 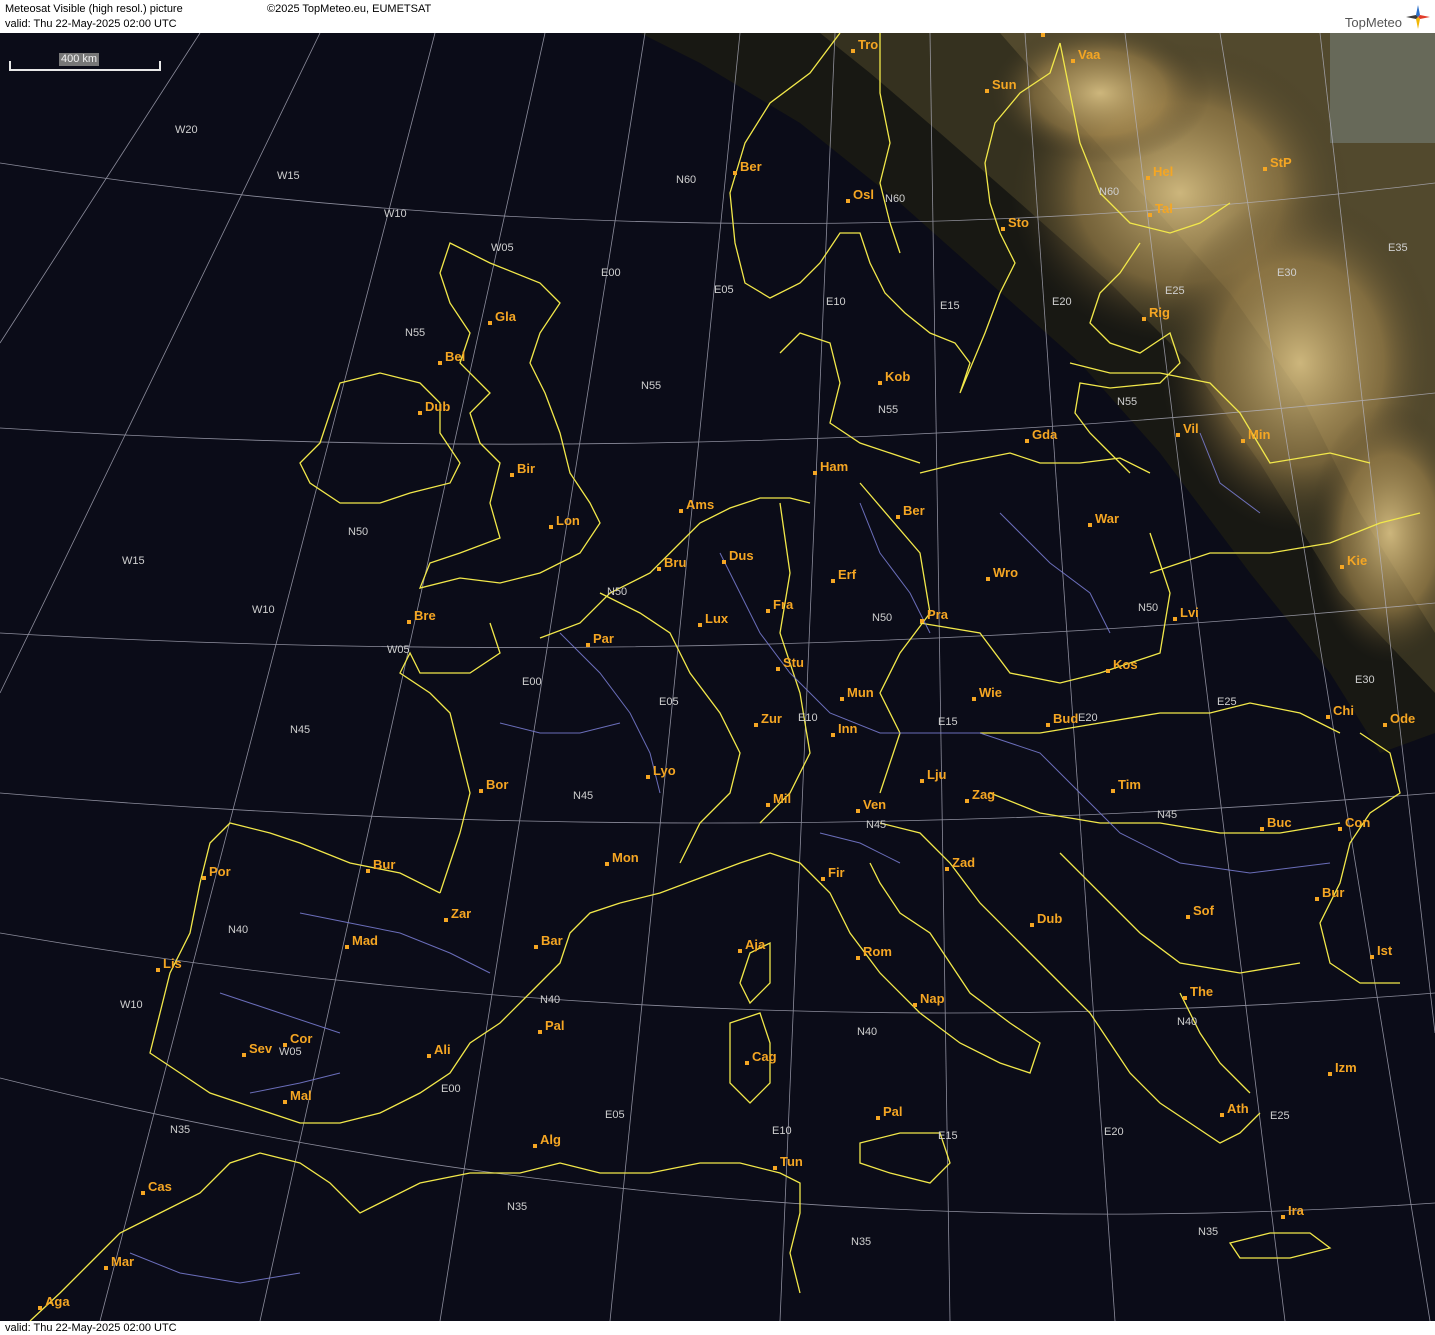 What do you see at coordinates (349, 9) in the screenshot?
I see `copyright-text: ©2025 TopMeteo.eu, EUMETSAT` at bounding box center [349, 9].